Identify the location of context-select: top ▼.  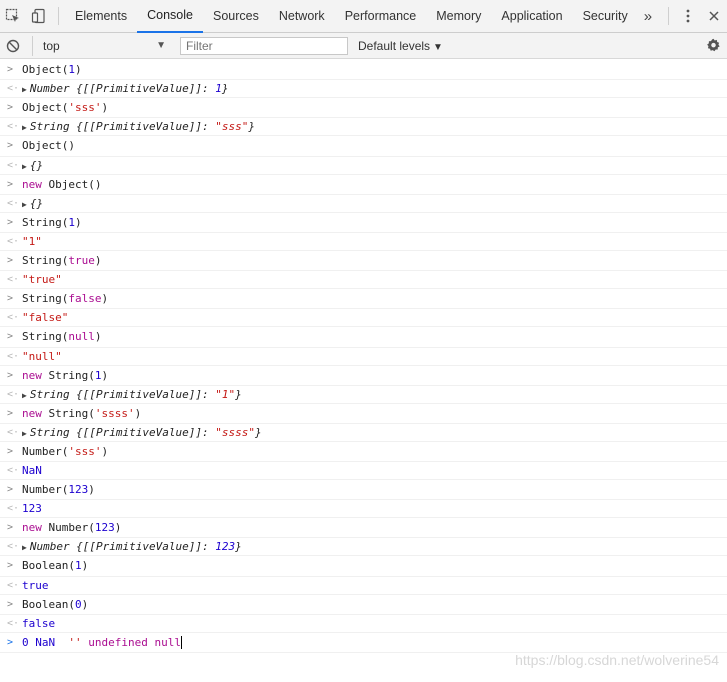
(102, 45).